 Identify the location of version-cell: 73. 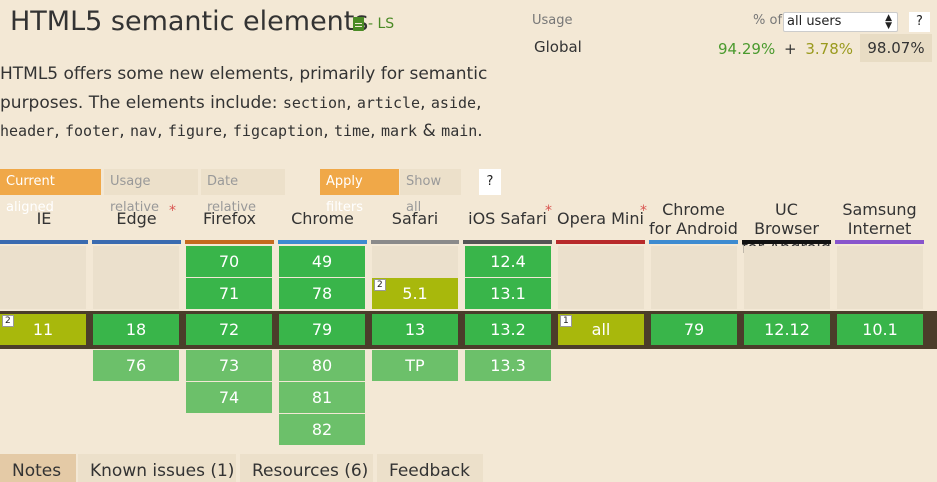
(229, 365).